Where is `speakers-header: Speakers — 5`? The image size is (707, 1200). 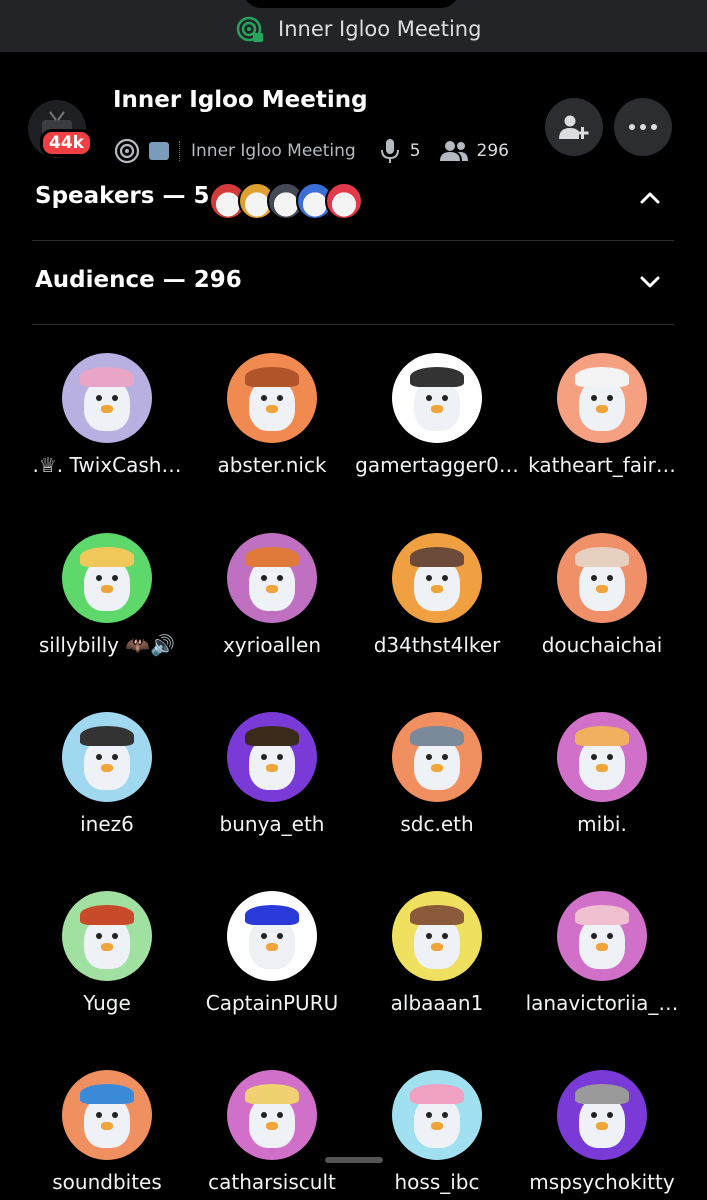 speakers-header: Speakers — 5 is located at coordinates (122, 196).